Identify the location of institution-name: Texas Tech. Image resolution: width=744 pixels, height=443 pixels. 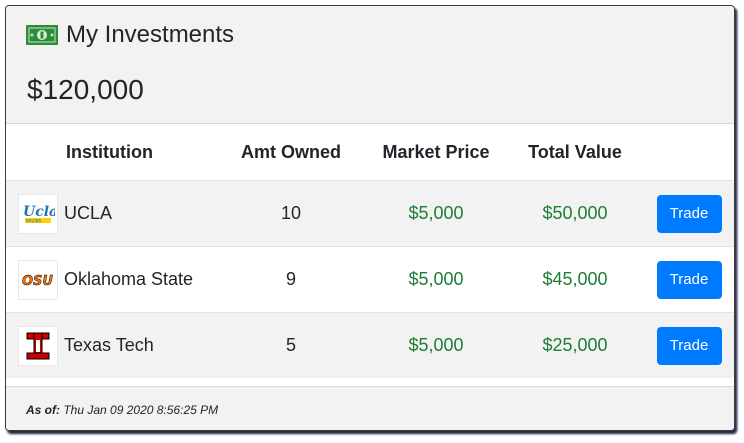
(109, 345).